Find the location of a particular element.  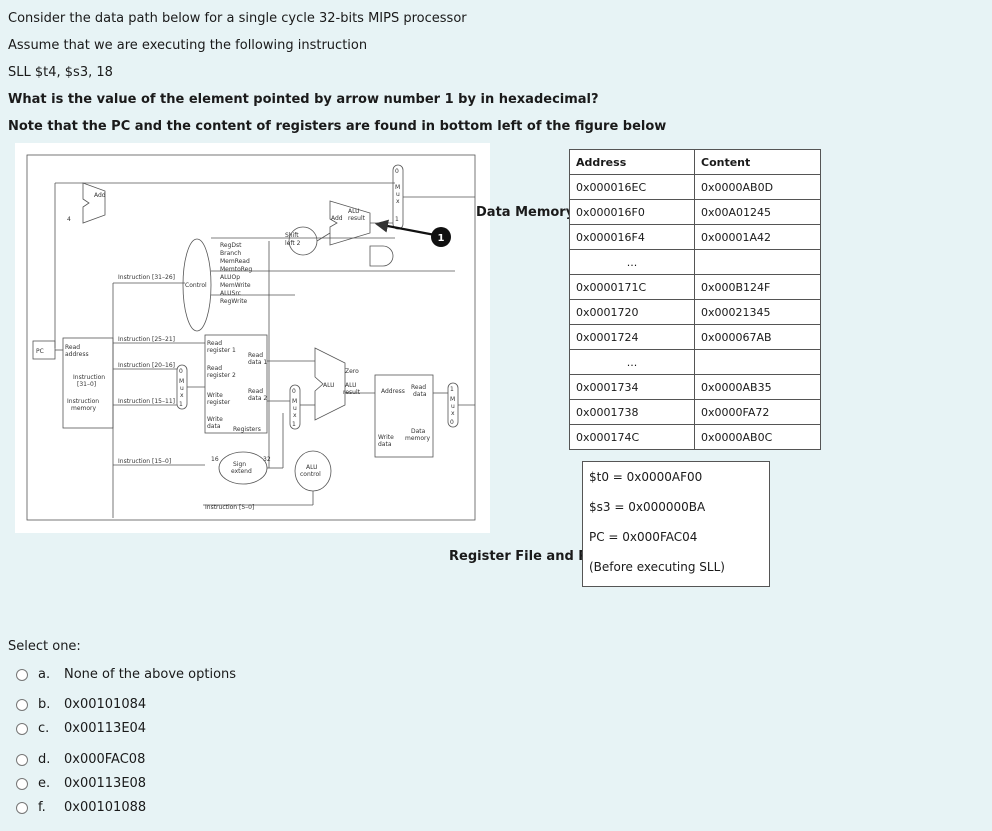

zero-label: Zero is located at coordinates (352, 371).